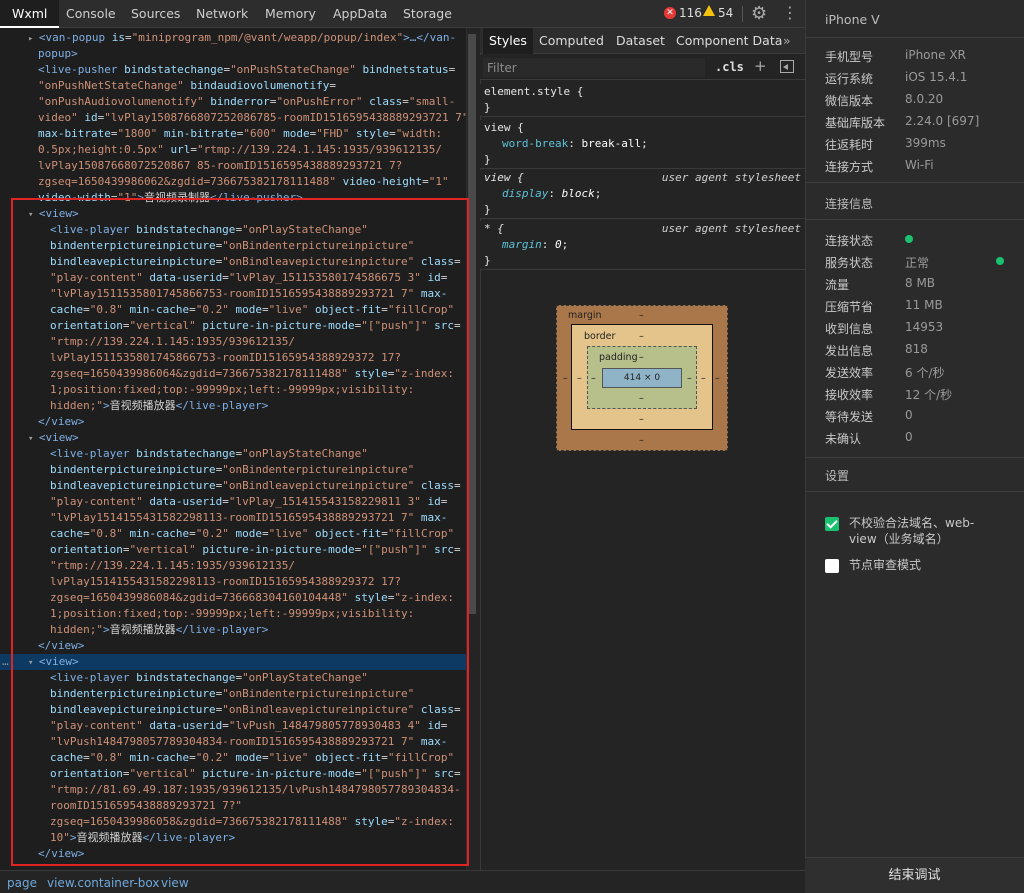  I want to click on skip-domain-check-checkbox, so click(832, 524).